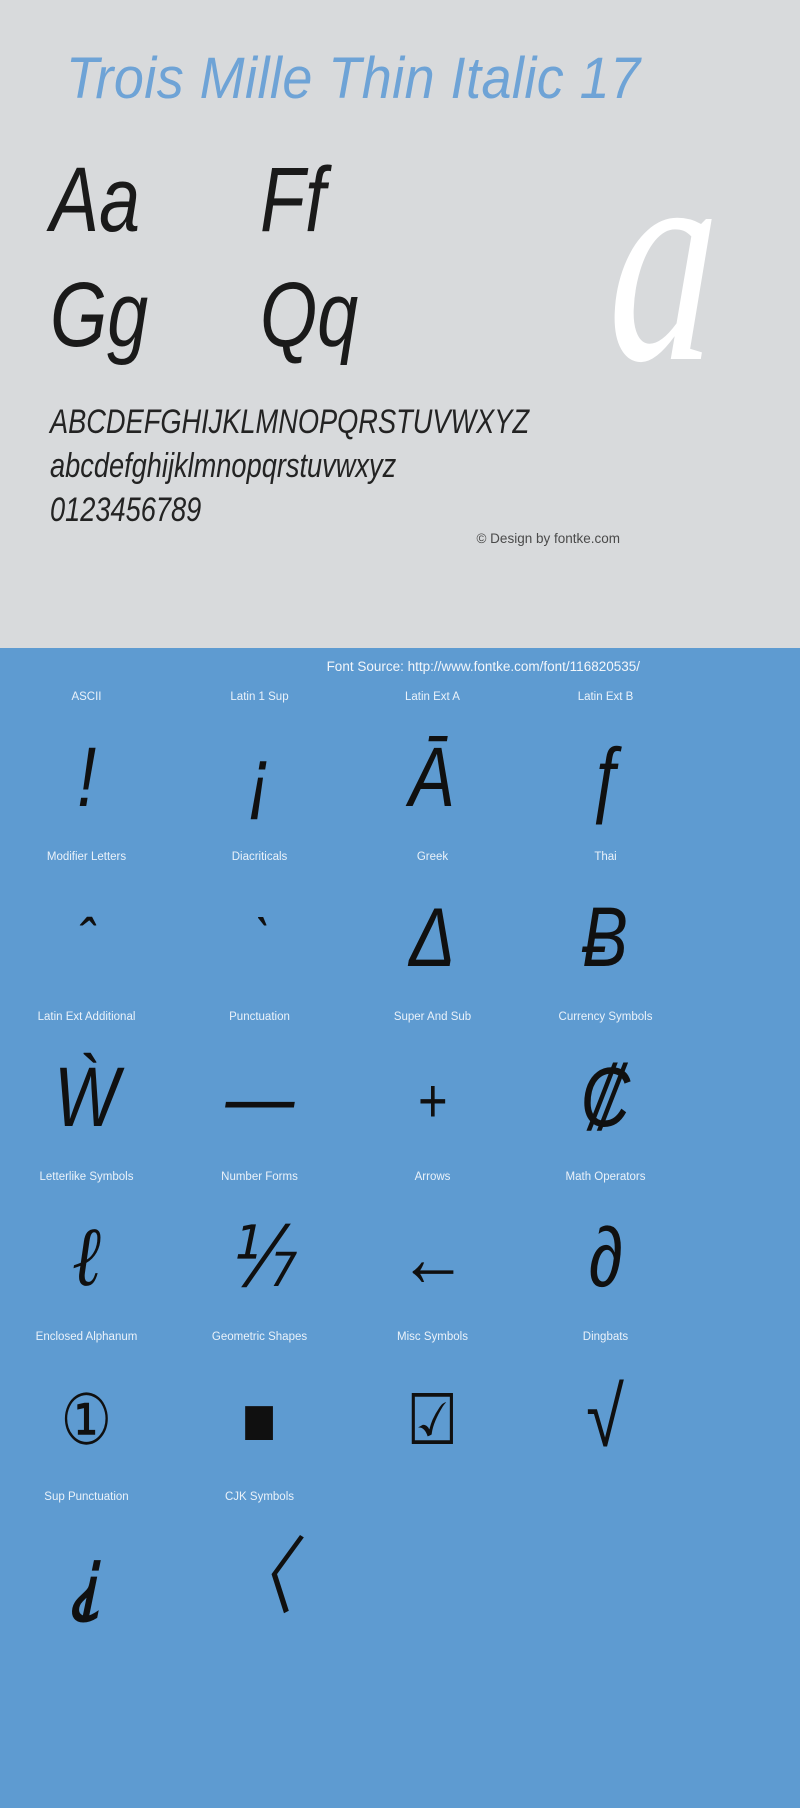  I want to click on glyph-sample: ☑, so click(432, 1419).